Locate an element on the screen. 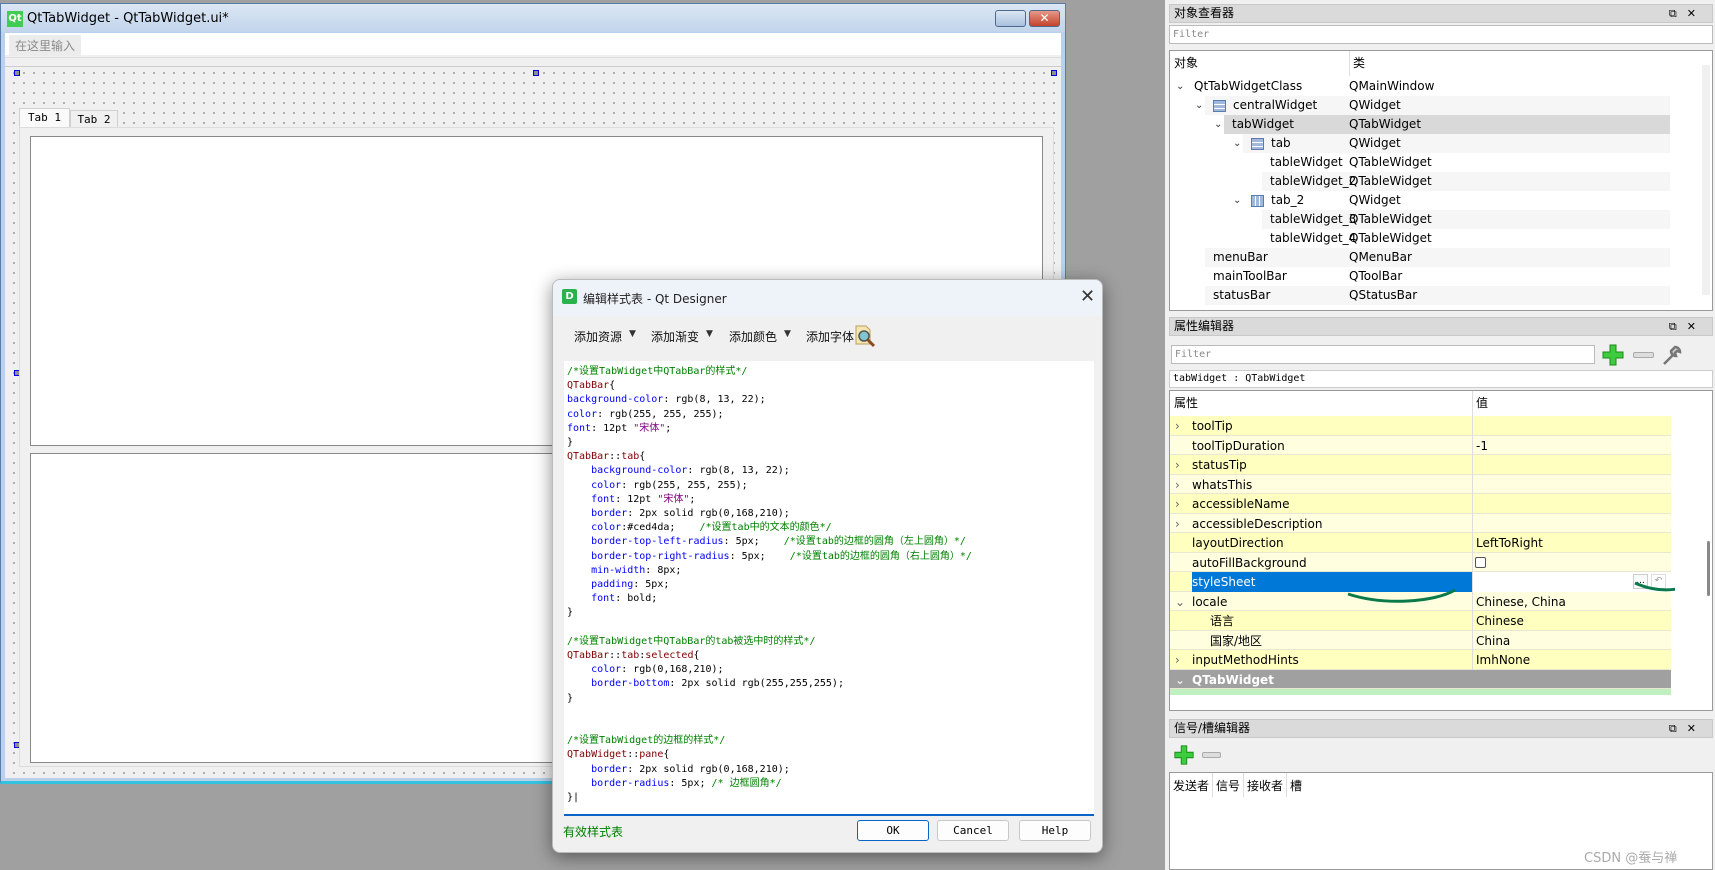 The height and width of the screenshot is (870, 1715). property-row: › accessibleName is located at coordinates (1420, 504).